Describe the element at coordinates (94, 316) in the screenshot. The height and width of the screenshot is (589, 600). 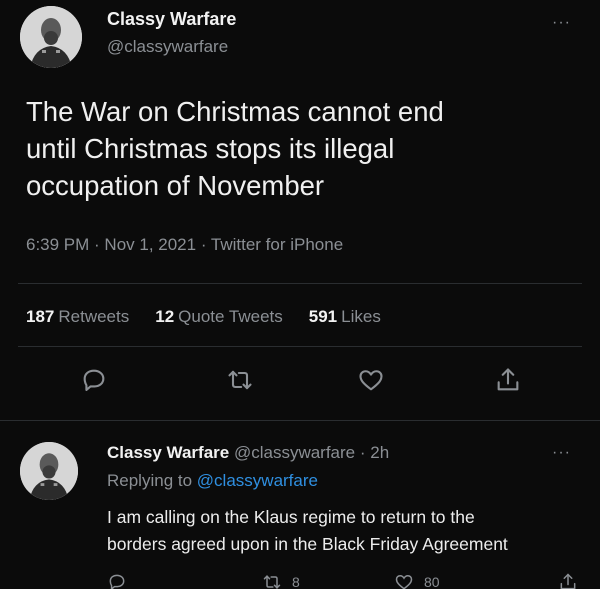
I see `retweets-label: Retweets` at that location.